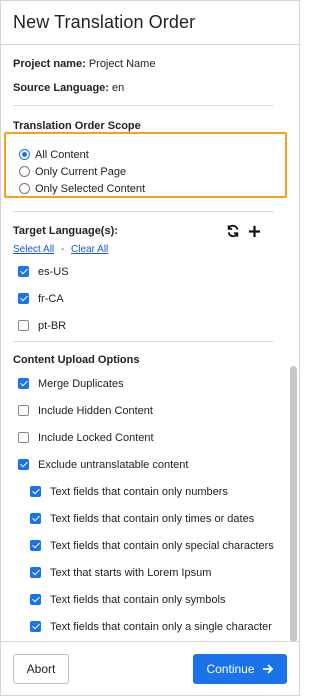 Image resolution: width=320 pixels, height=696 pixels. Describe the element at coordinates (145, 231) in the screenshot. I see `target-language-header: Target Language(s):` at that location.